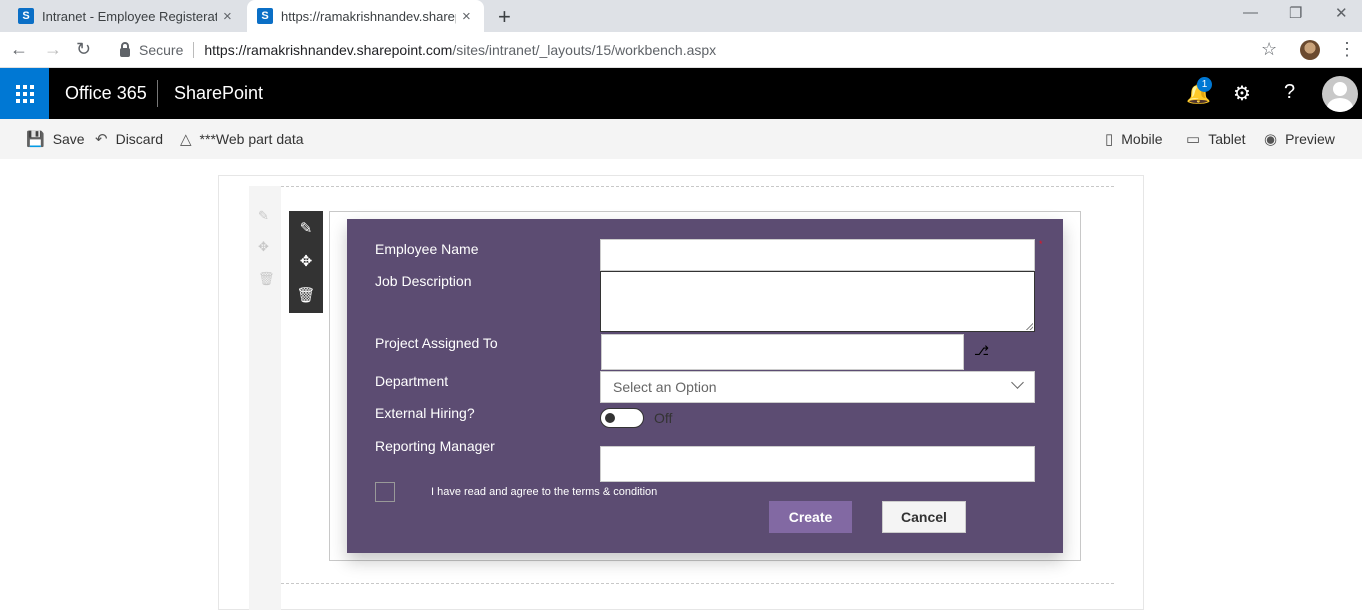 This screenshot has width=1362, height=610. What do you see at coordinates (1134, 139) in the screenshot?
I see `mobile-preview-button: ▯ Mobile` at bounding box center [1134, 139].